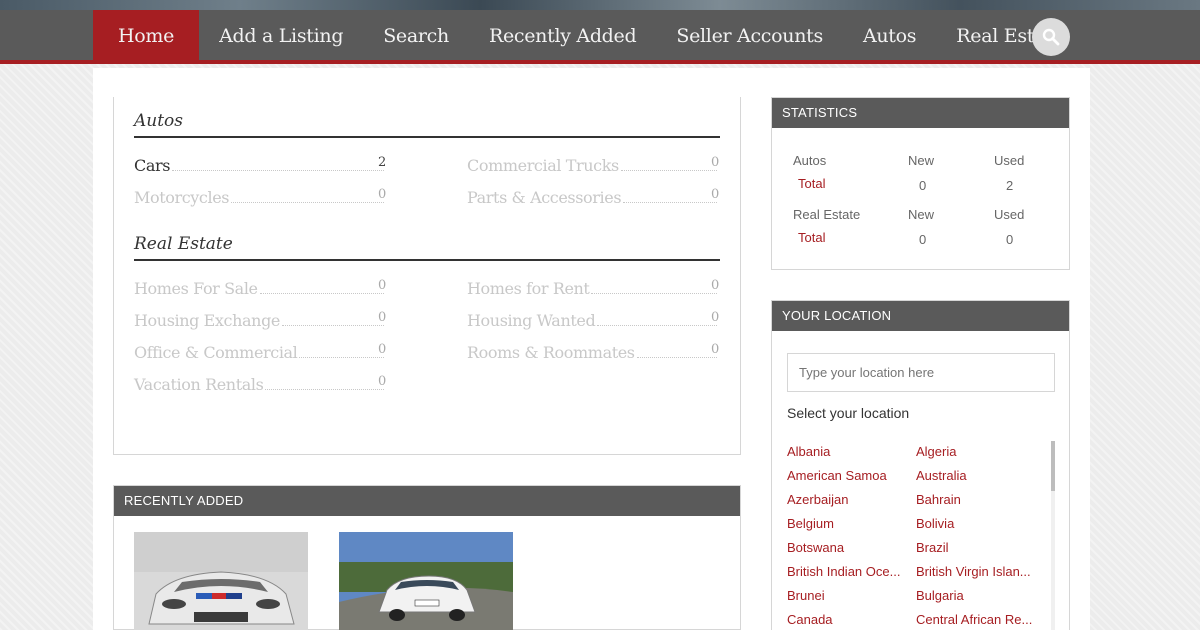 This screenshot has height=630, width=1200. Describe the element at coordinates (975, 595) in the screenshot. I see `country-link: Bulgaria` at that location.